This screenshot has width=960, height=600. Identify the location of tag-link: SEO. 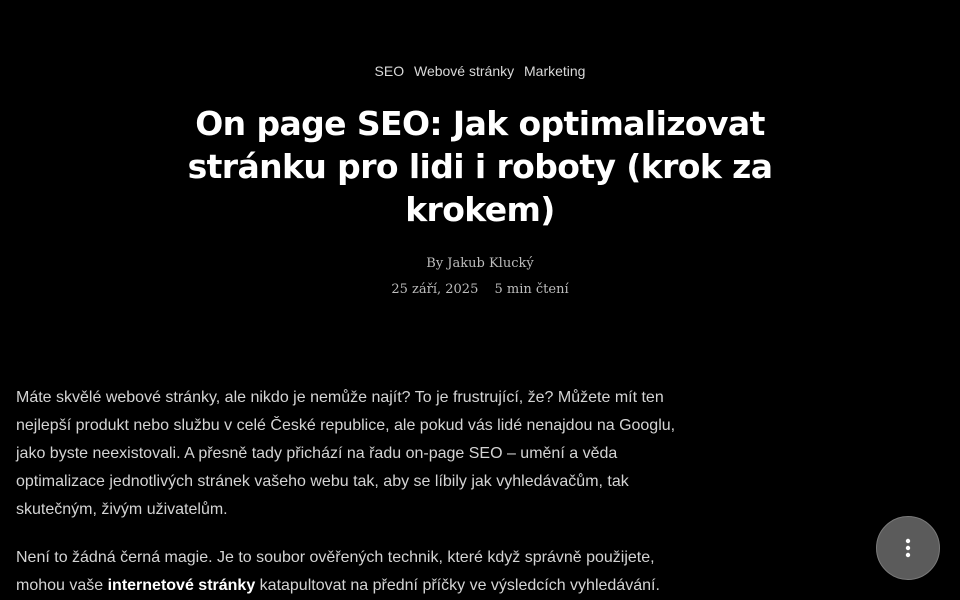
(390, 71).